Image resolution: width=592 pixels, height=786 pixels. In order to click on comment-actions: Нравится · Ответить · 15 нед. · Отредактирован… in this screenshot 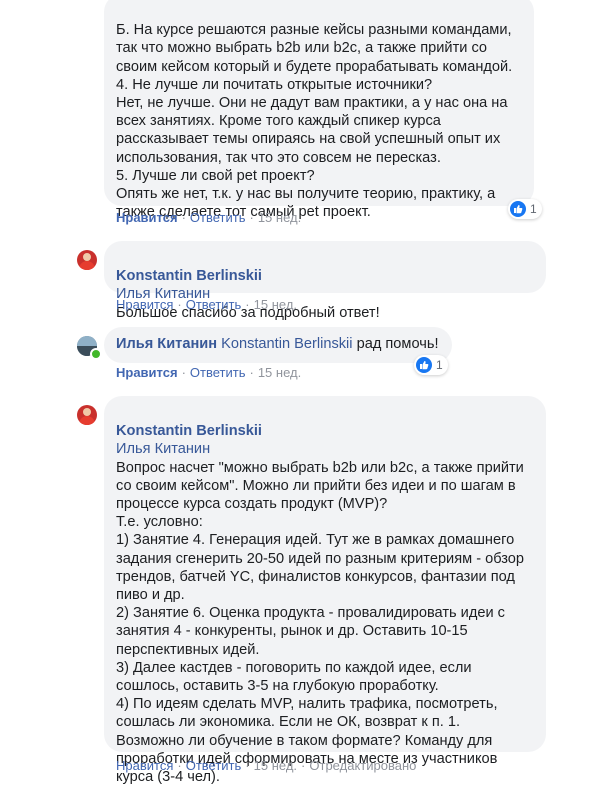, I will do `click(266, 765)`.